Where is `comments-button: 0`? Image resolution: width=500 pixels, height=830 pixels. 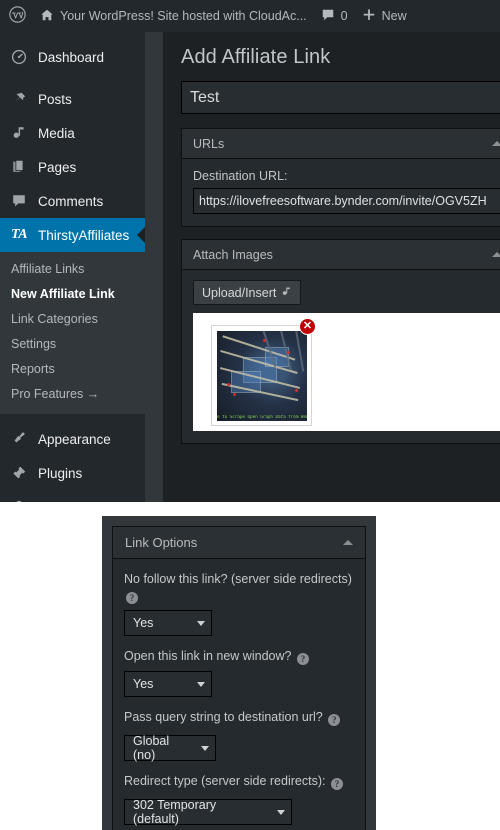 comments-button: 0 is located at coordinates (334, 16).